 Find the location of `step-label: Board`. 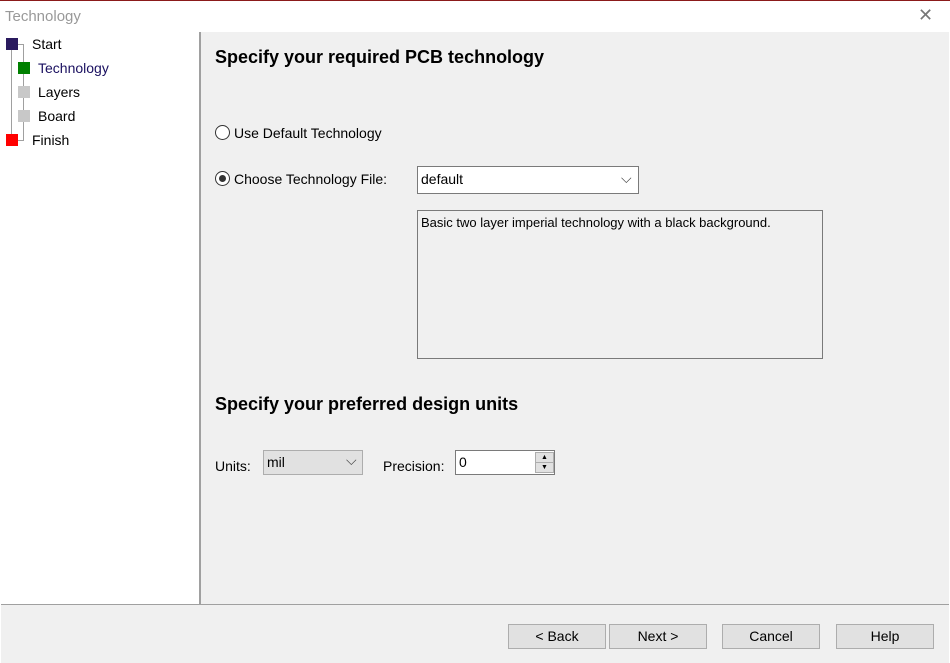

step-label: Board is located at coordinates (57, 116).